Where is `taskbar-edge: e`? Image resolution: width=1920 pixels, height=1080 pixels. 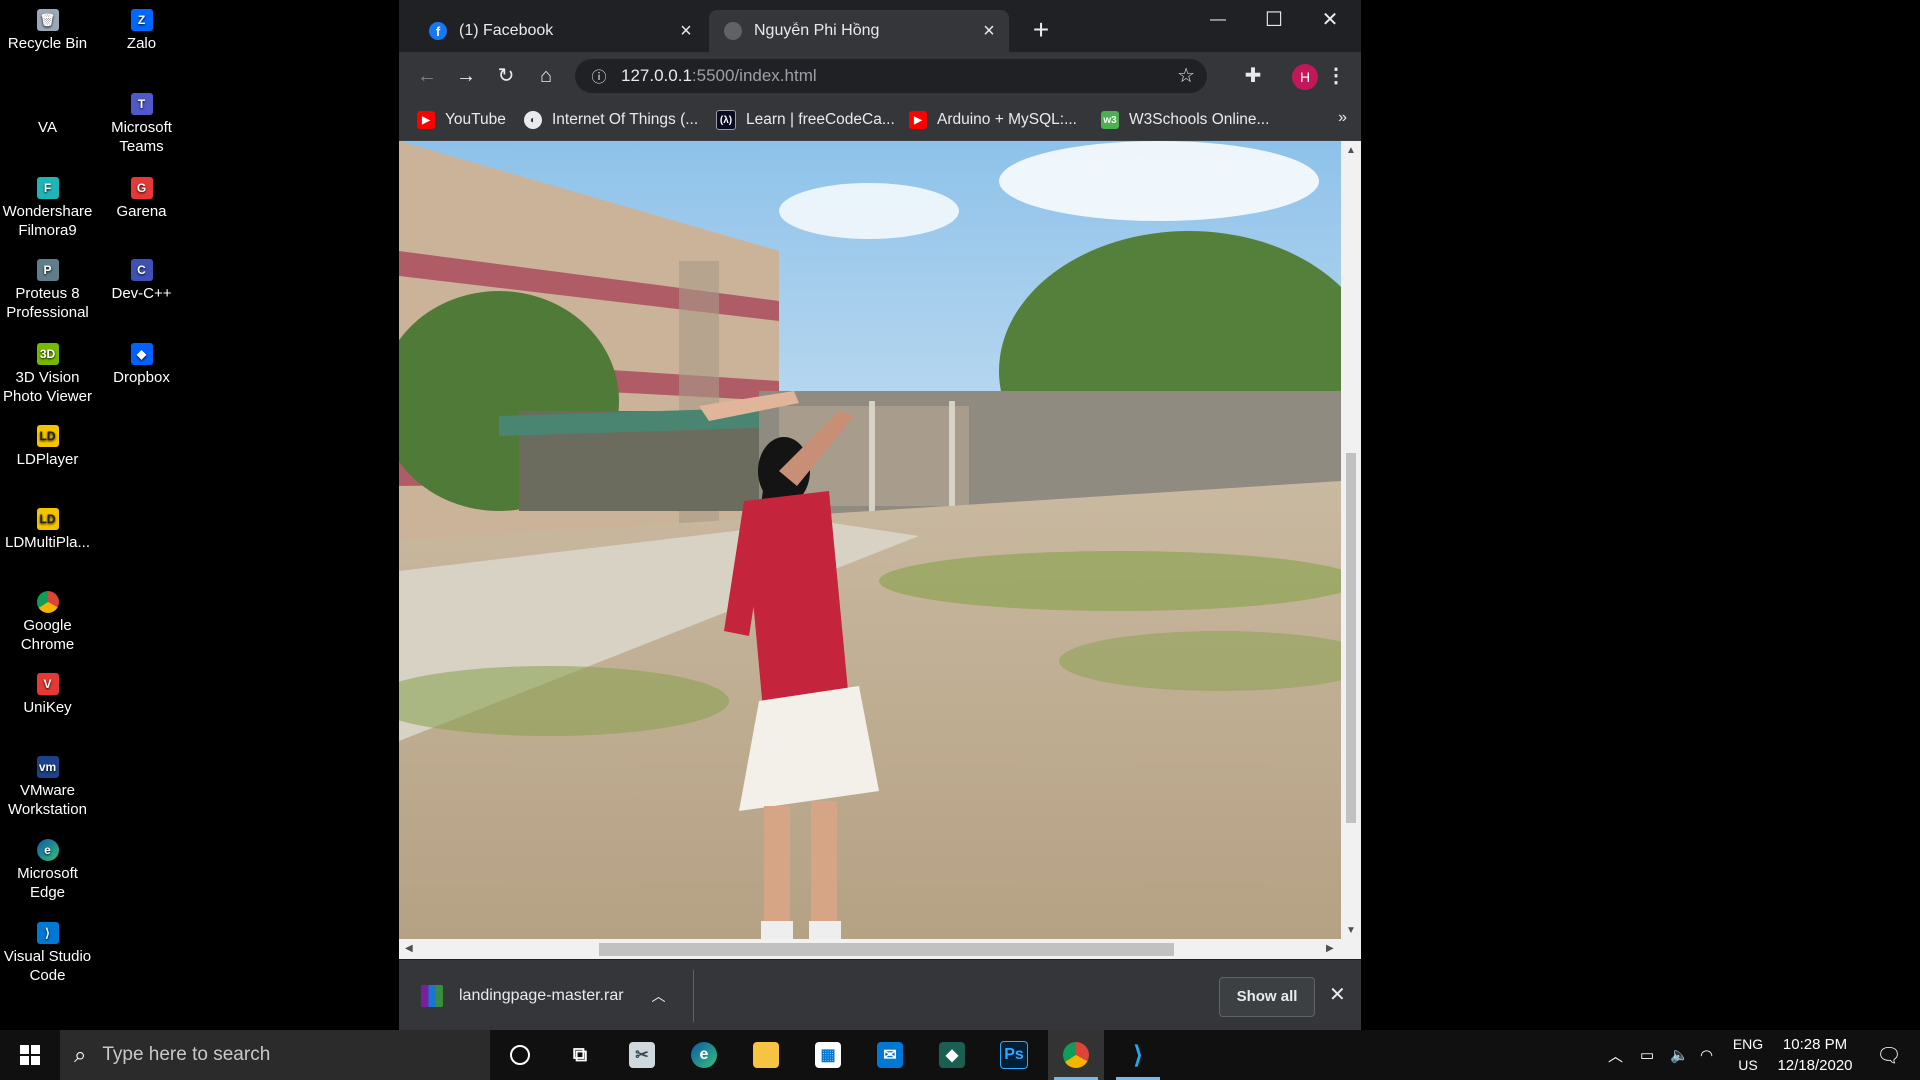
taskbar-edge: e is located at coordinates (704, 1055).